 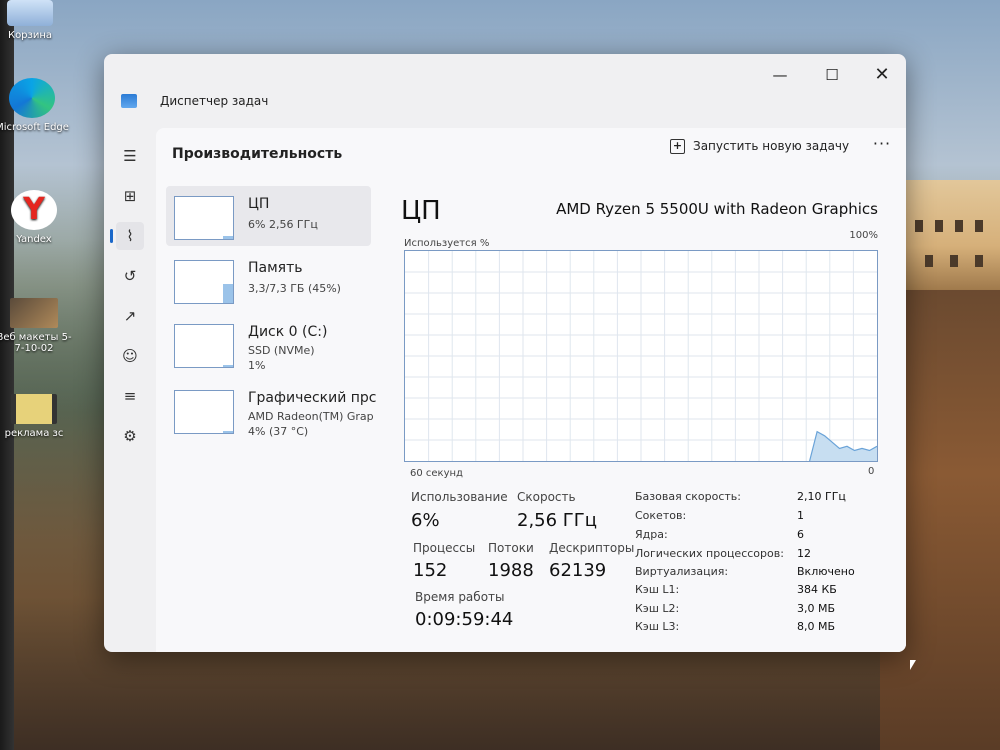 I want to click on resource-detail: 3,3/7,3 ГБ (45%), so click(x=294, y=288).